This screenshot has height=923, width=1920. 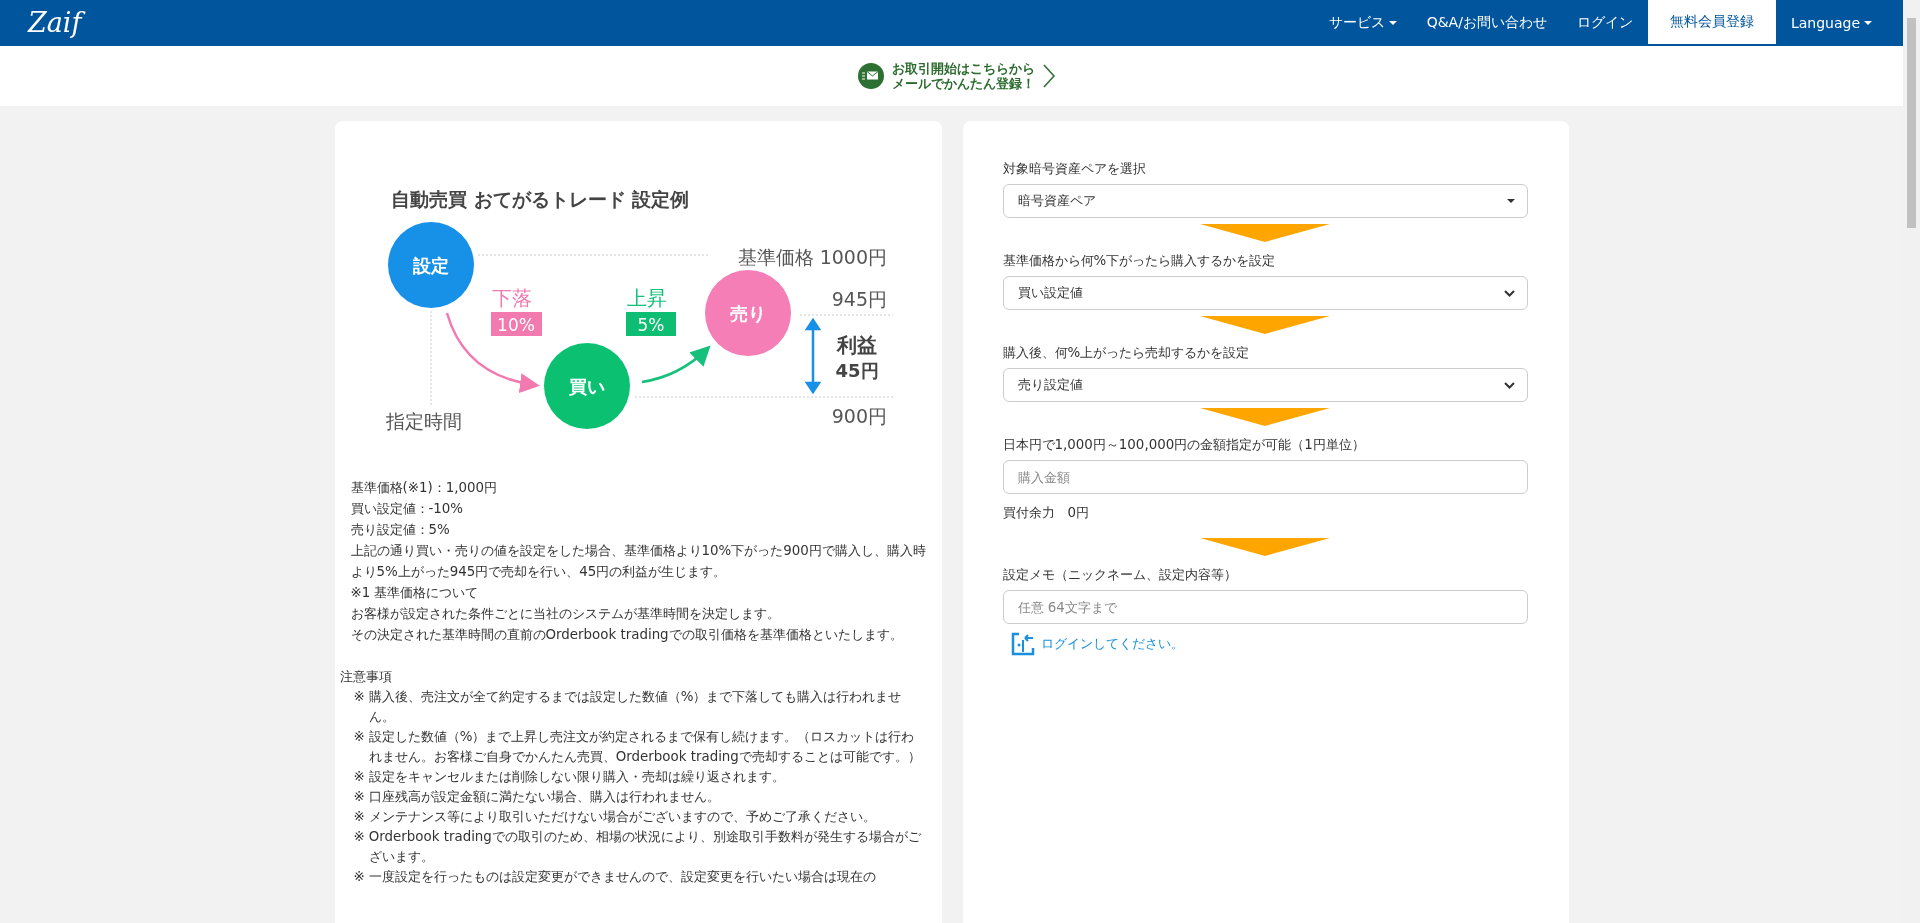 What do you see at coordinates (856, 345) in the screenshot?
I see `profit-label: 利益` at bounding box center [856, 345].